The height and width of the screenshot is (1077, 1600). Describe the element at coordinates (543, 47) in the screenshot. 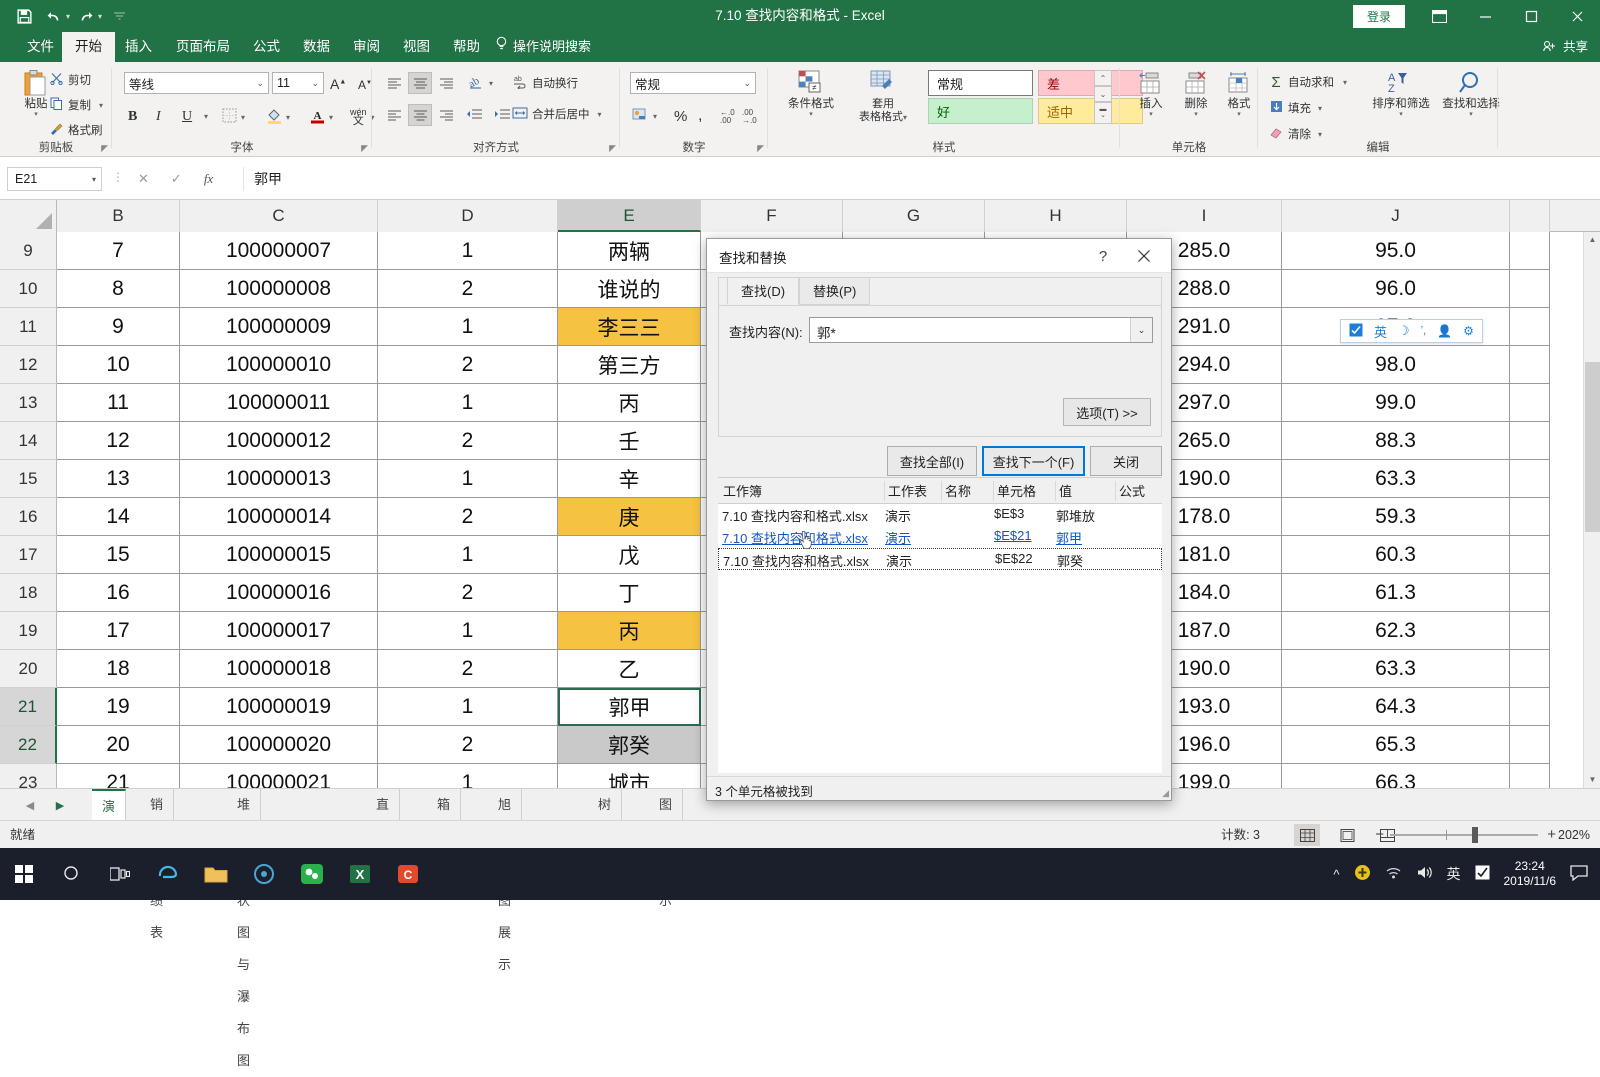

I see `tell-me-search: 操作说明搜索` at that location.